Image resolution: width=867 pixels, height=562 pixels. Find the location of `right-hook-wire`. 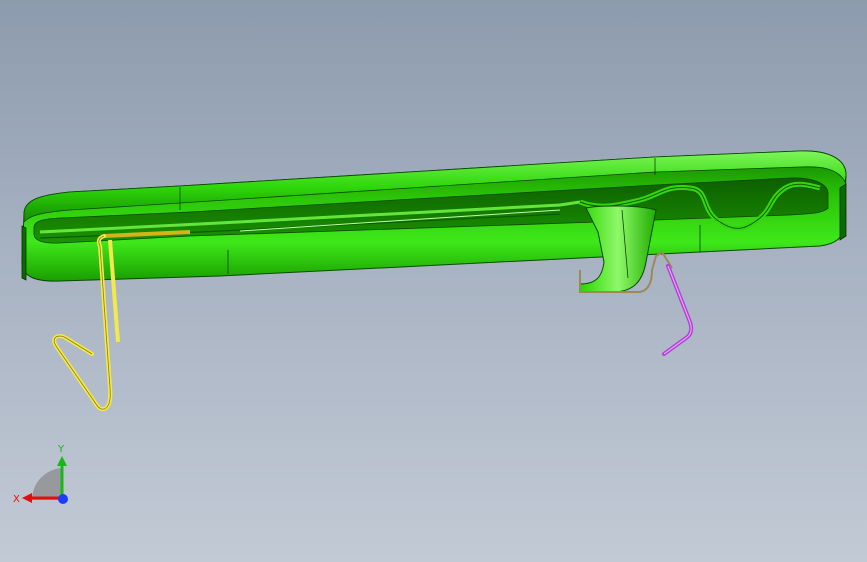

right-hook-wire is located at coordinates (678, 310).